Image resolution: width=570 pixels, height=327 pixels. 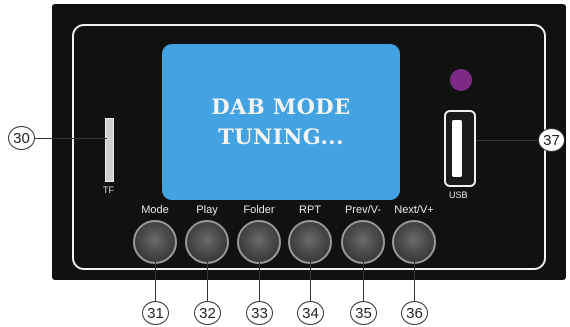 I want to click on rpt-button-label: RPT, so click(x=310, y=210).